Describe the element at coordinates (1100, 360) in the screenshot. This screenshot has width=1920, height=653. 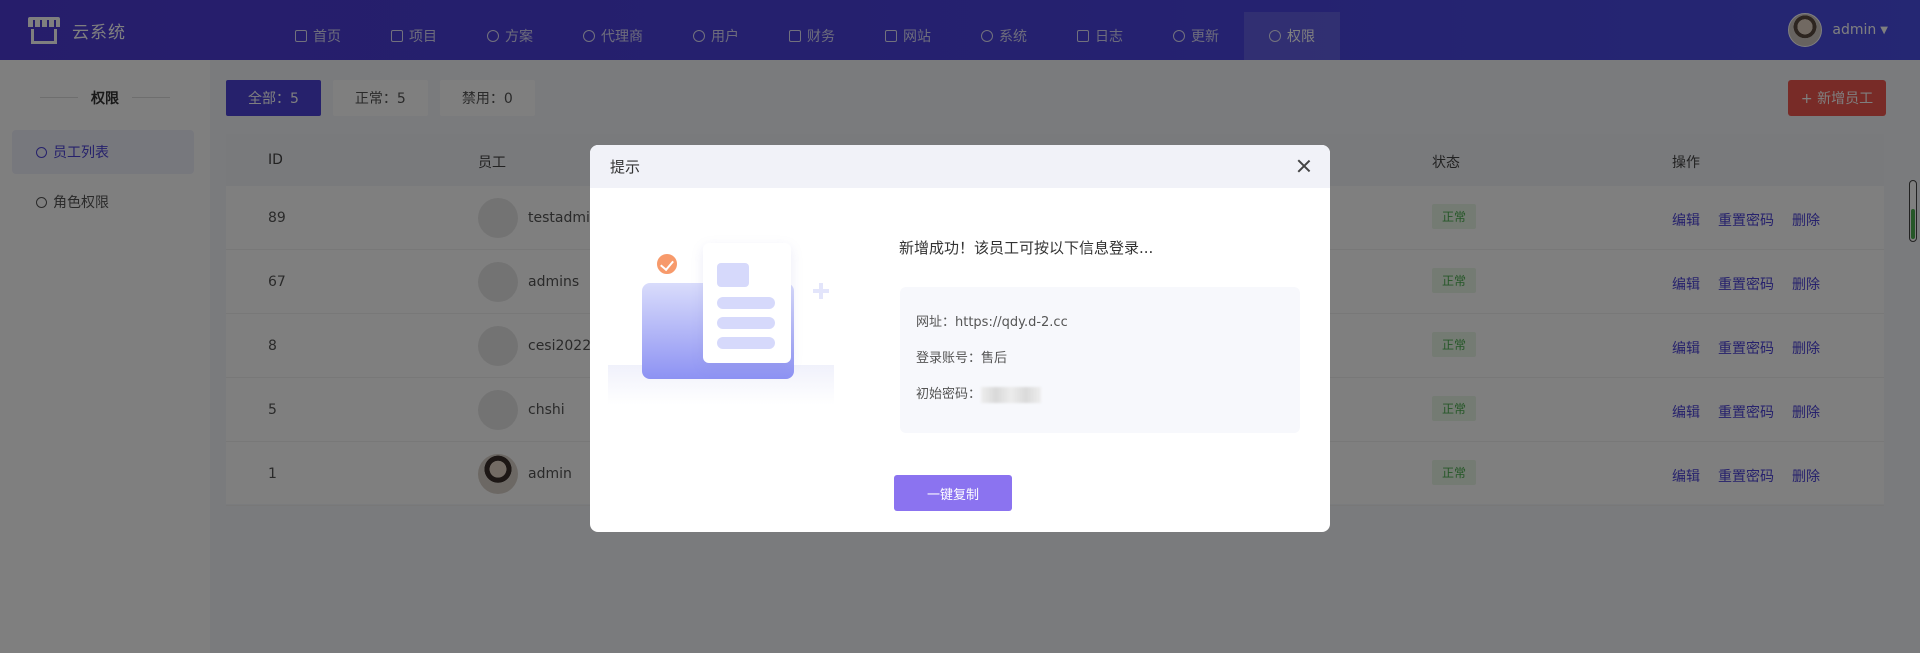
I see `login-info-panel: 网址：https://qdy.d-2.cc 登录账号：售后 初始密码：` at that location.